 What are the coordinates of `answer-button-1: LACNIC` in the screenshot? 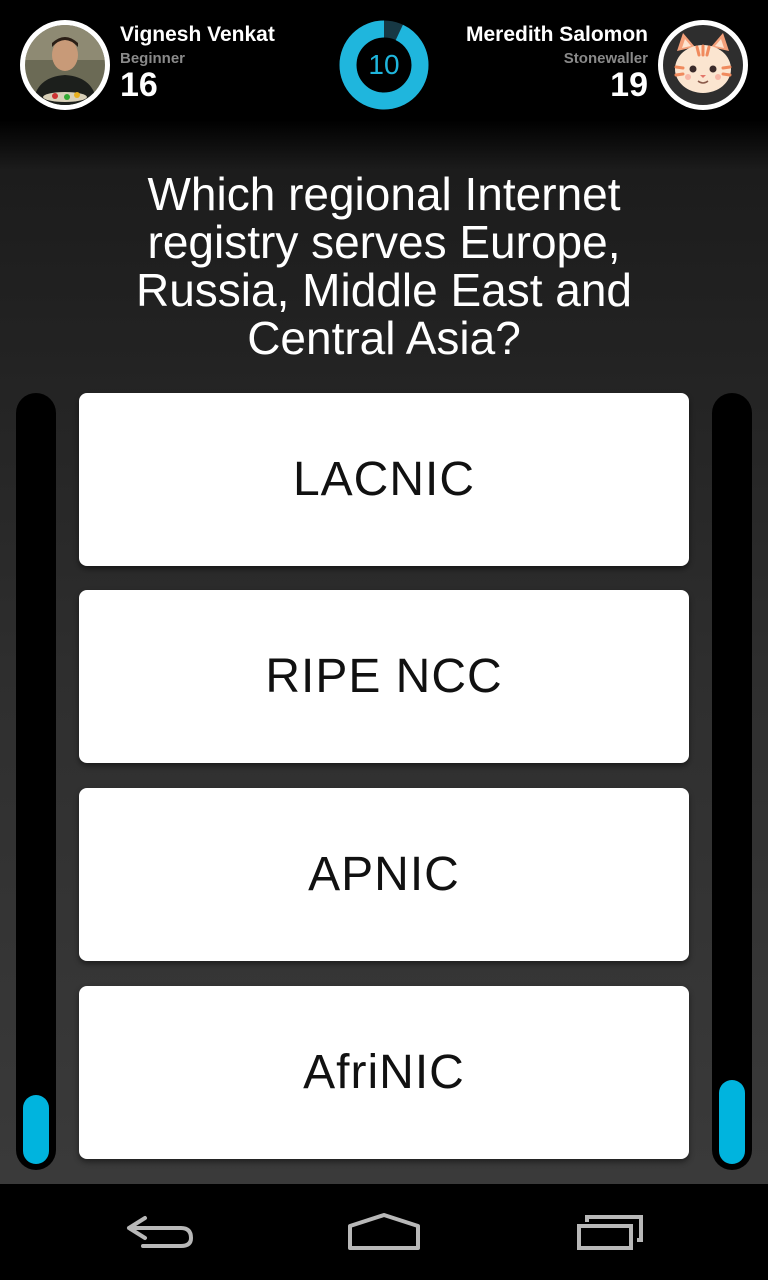 It's located at (384, 479).